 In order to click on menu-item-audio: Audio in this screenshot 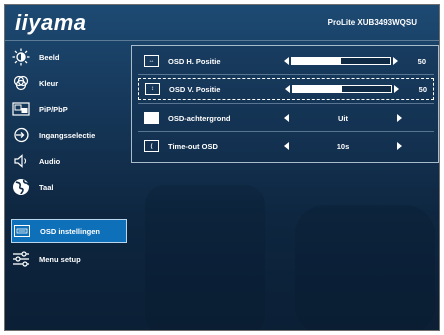, I will do `click(69, 161)`.